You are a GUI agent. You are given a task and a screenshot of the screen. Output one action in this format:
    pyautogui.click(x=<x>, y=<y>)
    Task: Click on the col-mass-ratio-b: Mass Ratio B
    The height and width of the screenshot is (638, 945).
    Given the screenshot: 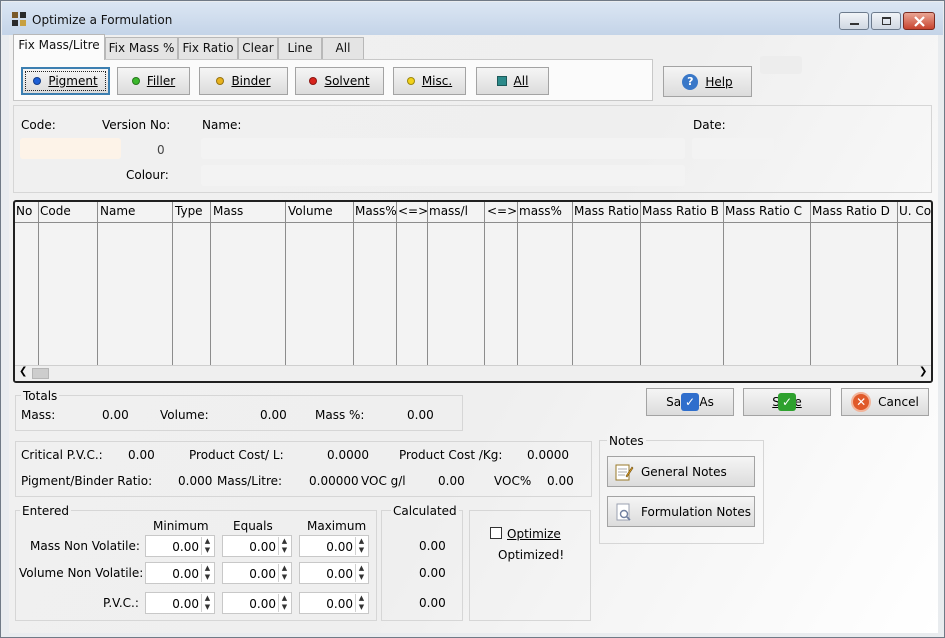 What is the action you would take?
    pyautogui.click(x=680, y=211)
    